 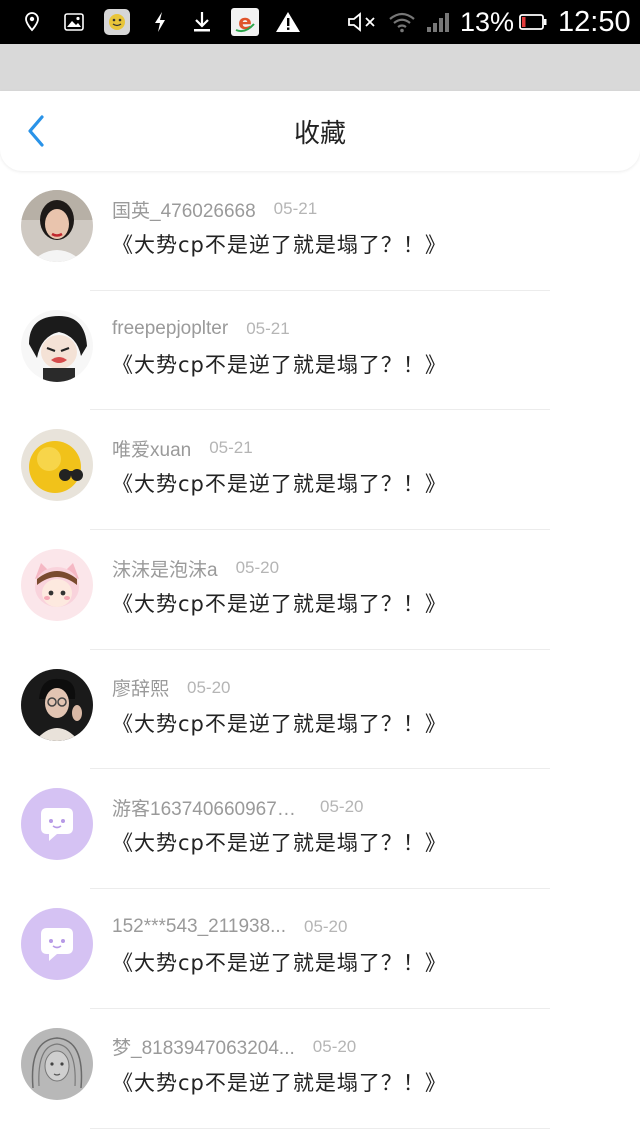 What do you see at coordinates (117, 22) in the screenshot?
I see `app-notification-icon` at bounding box center [117, 22].